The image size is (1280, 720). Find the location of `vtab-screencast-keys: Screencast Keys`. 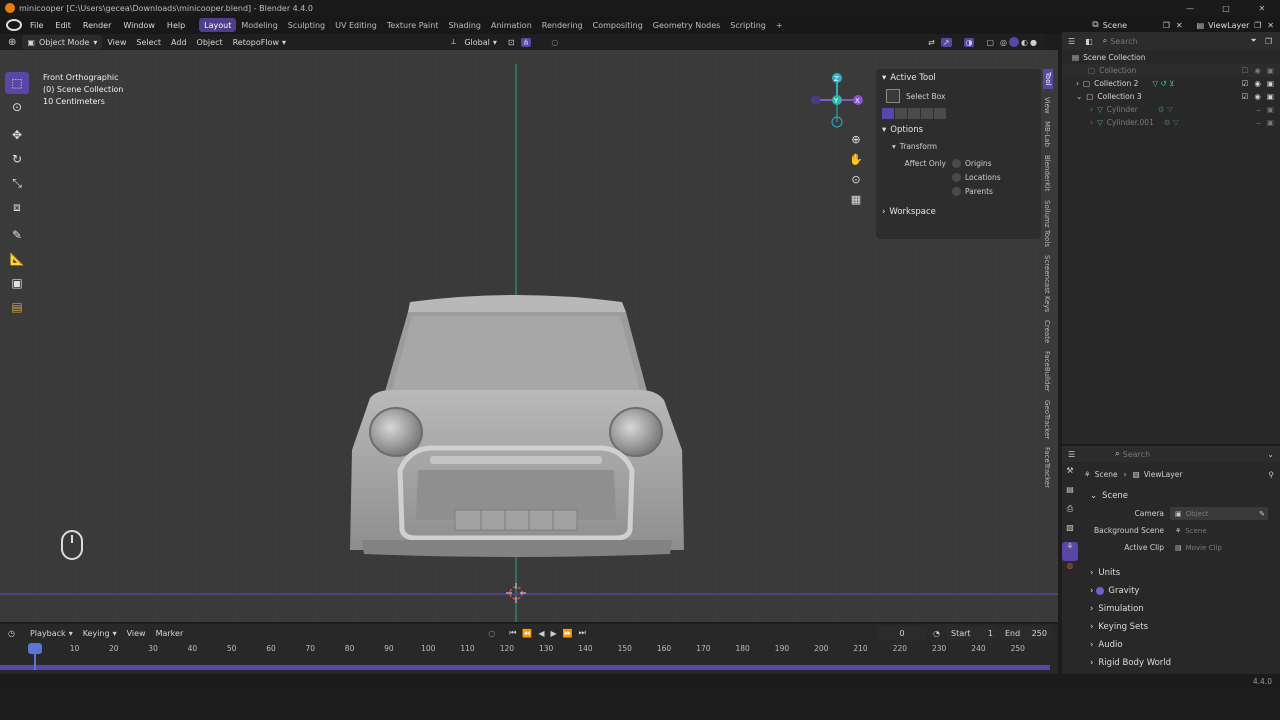

vtab-screencast-keys: Screencast Keys is located at coordinates (1047, 283).